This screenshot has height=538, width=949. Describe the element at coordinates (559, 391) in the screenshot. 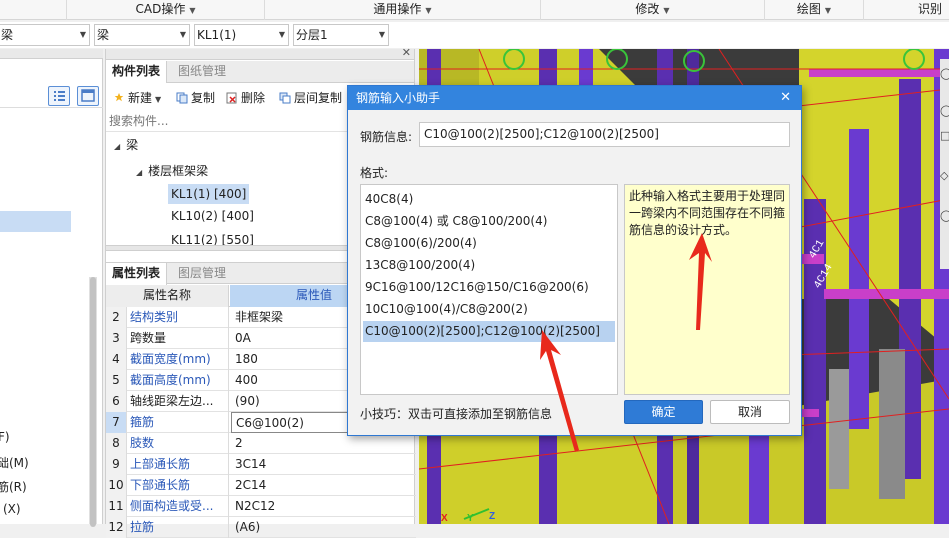

I see `red-arrow-diagonal` at that location.